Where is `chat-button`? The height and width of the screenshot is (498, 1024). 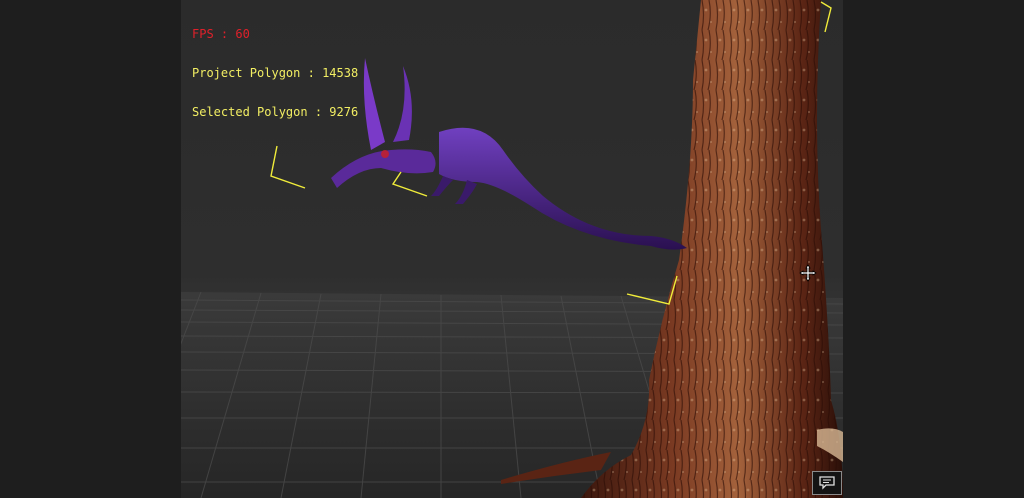
chat-button is located at coordinates (827, 483).